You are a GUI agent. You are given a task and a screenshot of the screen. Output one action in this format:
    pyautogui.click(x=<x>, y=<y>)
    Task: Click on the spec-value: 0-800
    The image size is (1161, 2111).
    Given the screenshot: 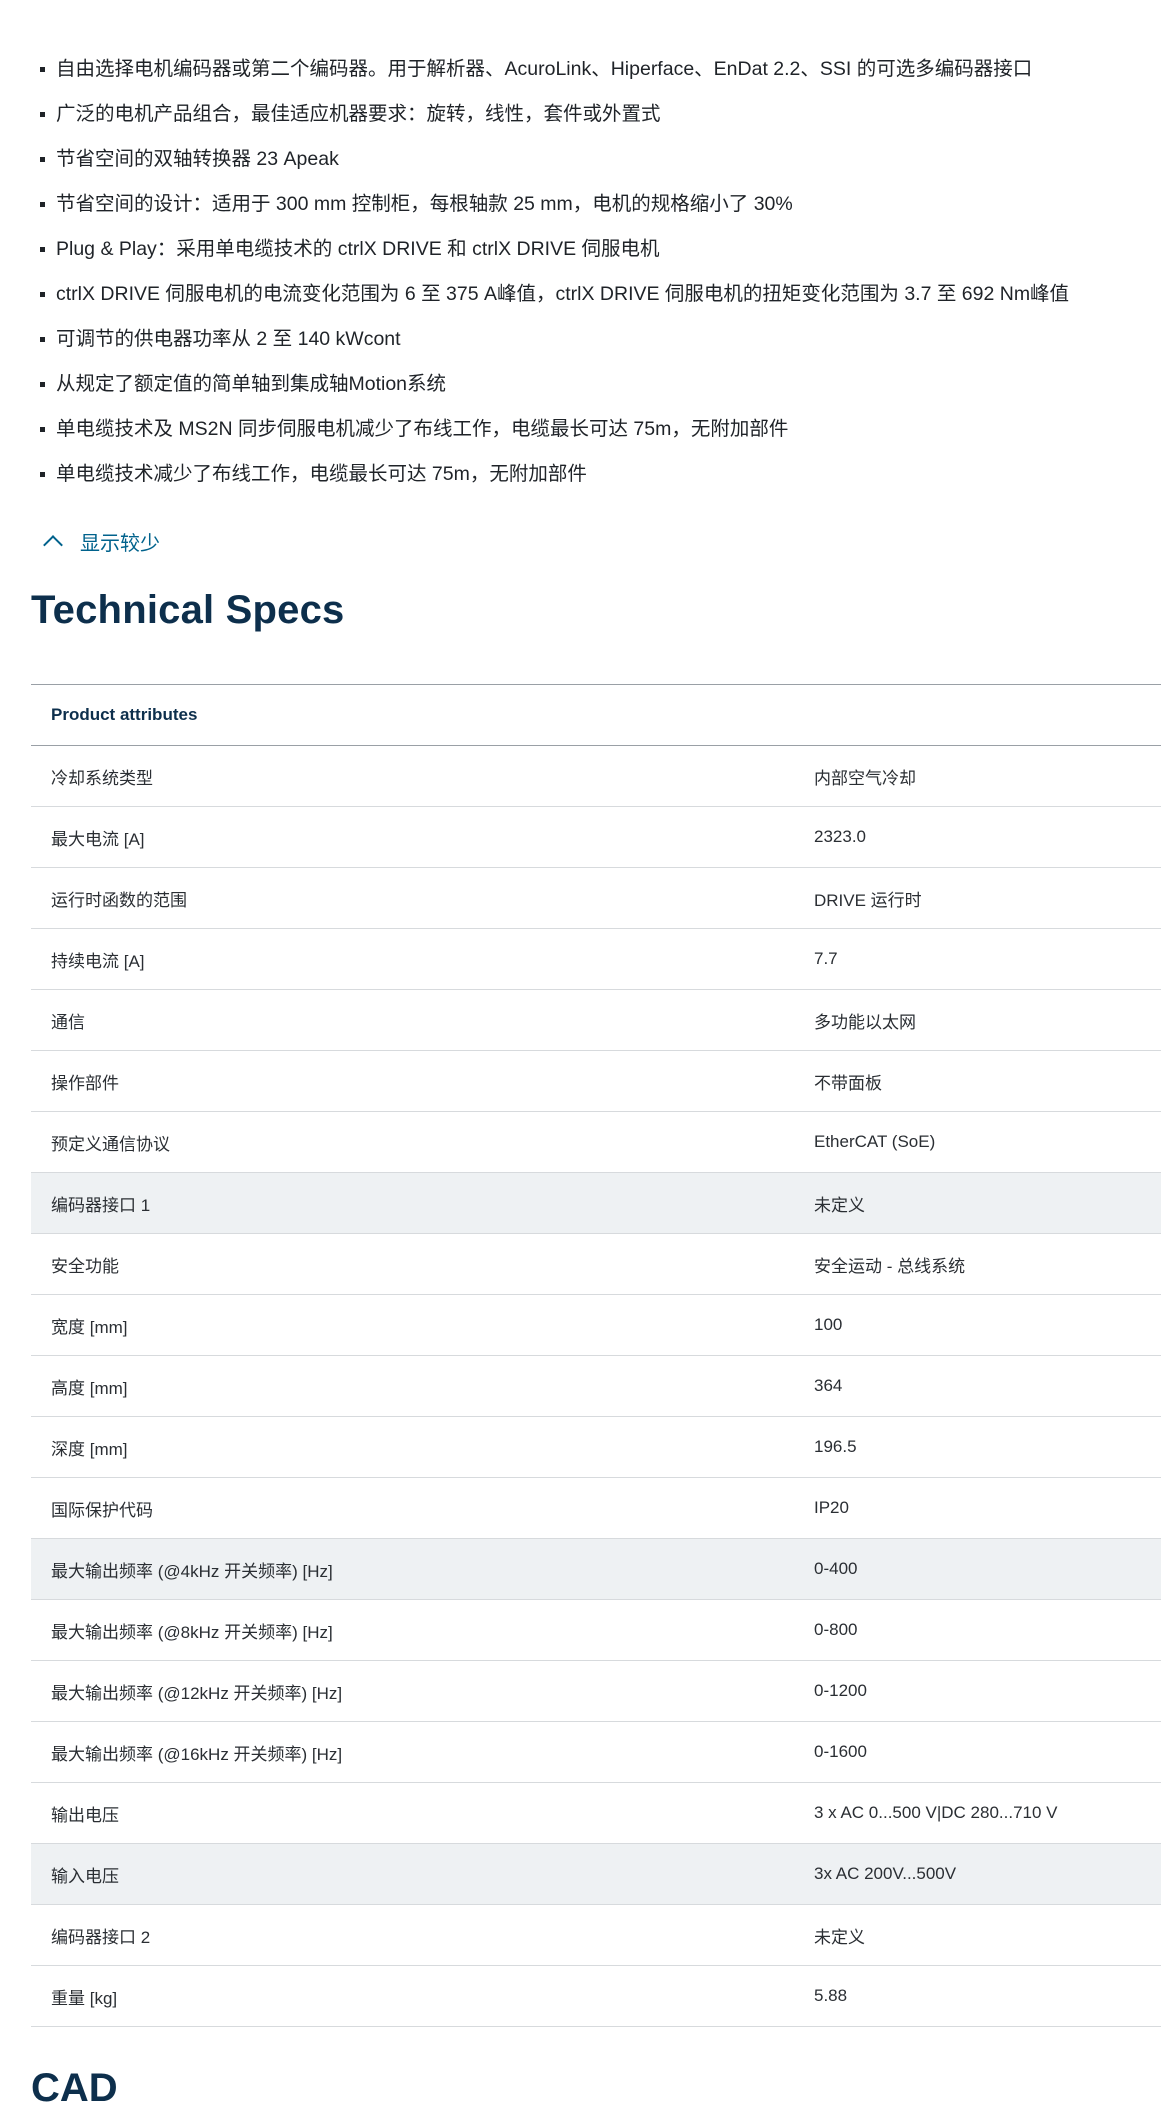 What is the action you would take?
    pyautogui.click(x=977, y=1630)
    